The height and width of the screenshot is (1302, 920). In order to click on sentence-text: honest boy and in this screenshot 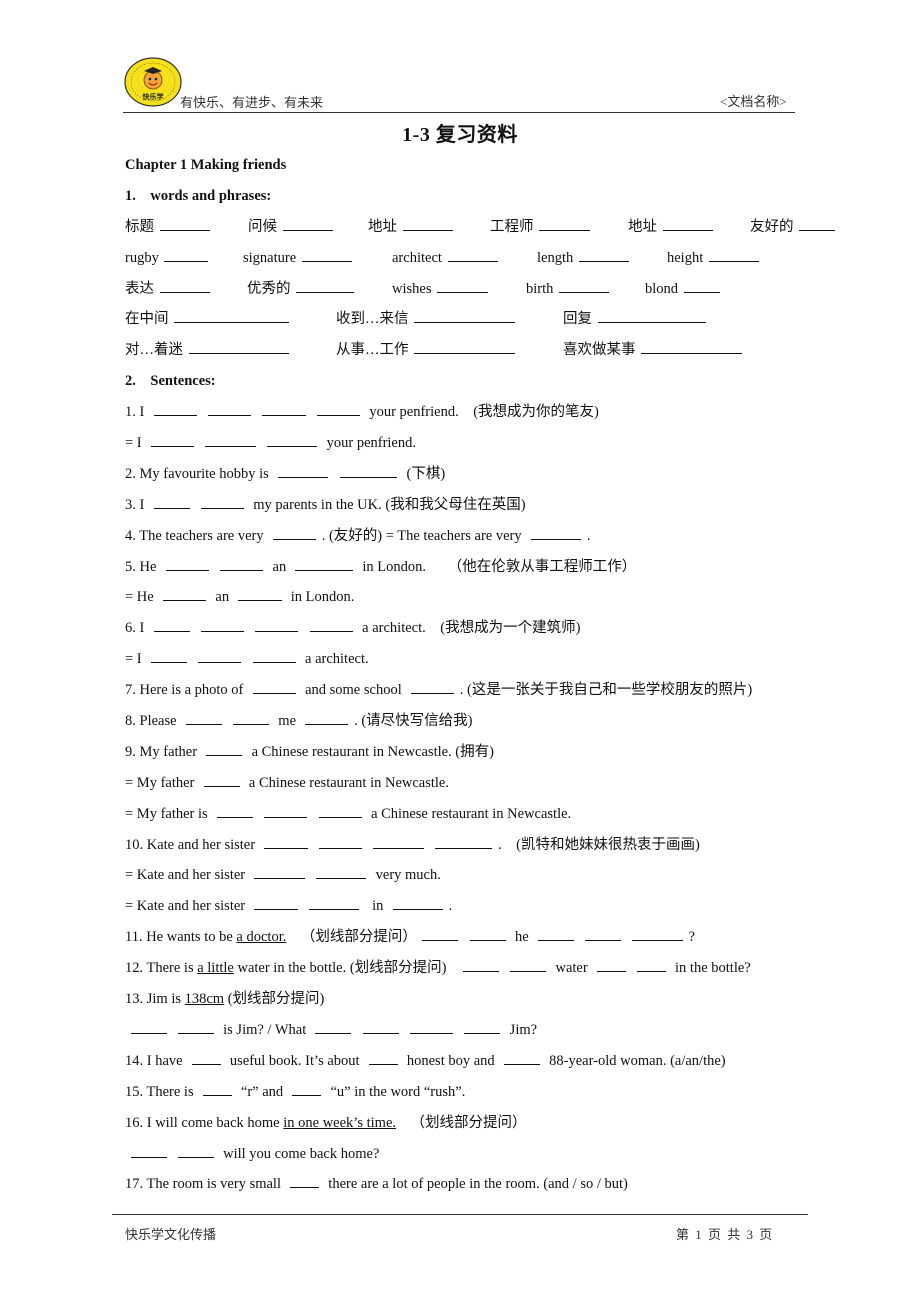, I will do `click(451, 1060)`.